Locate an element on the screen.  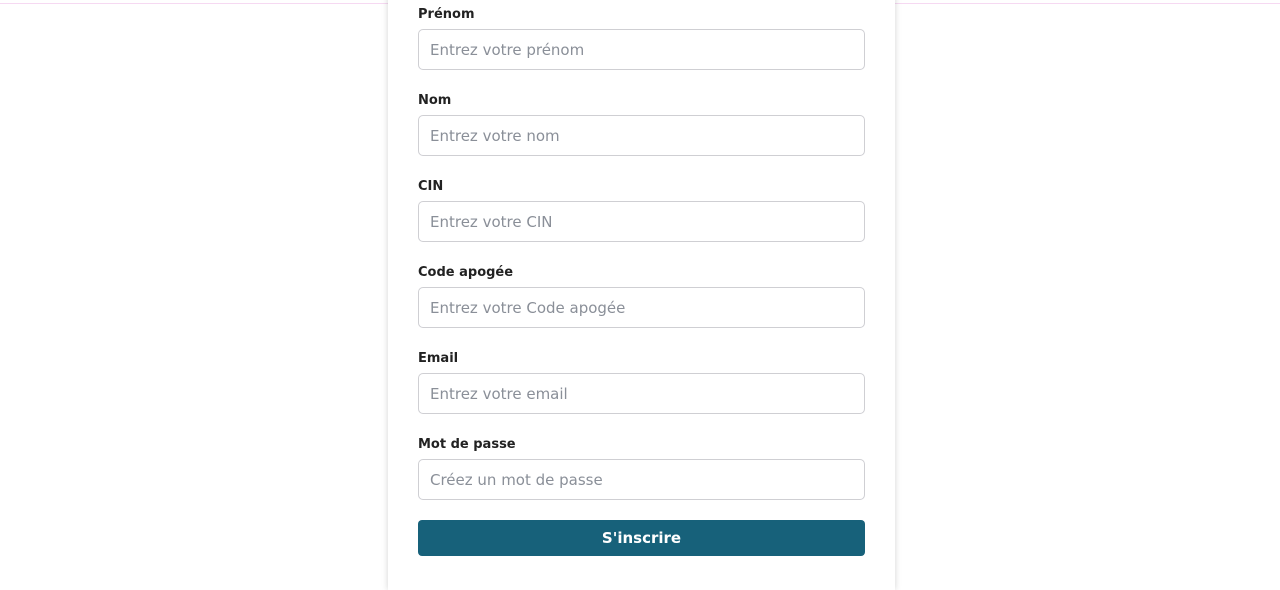
password-input is located at coordinates (641, 479).